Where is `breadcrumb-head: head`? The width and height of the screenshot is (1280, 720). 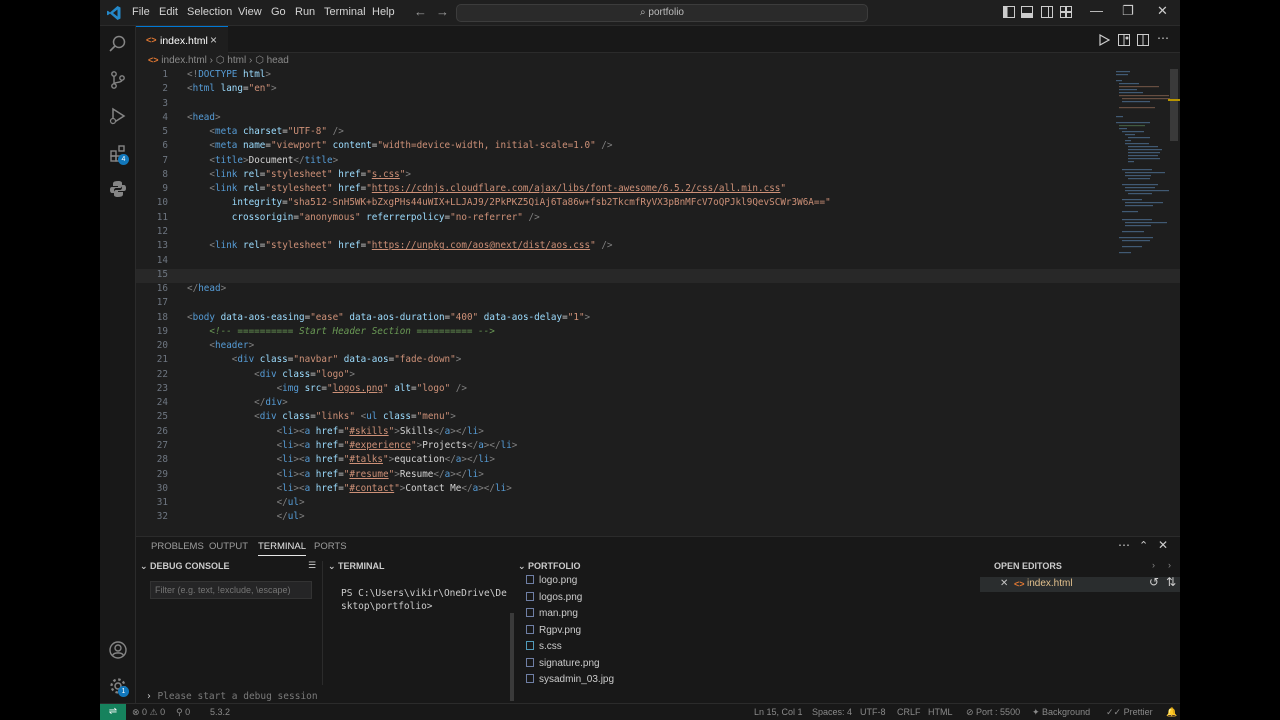 breadcrumb-head: head is located at coordinates (278, 60).